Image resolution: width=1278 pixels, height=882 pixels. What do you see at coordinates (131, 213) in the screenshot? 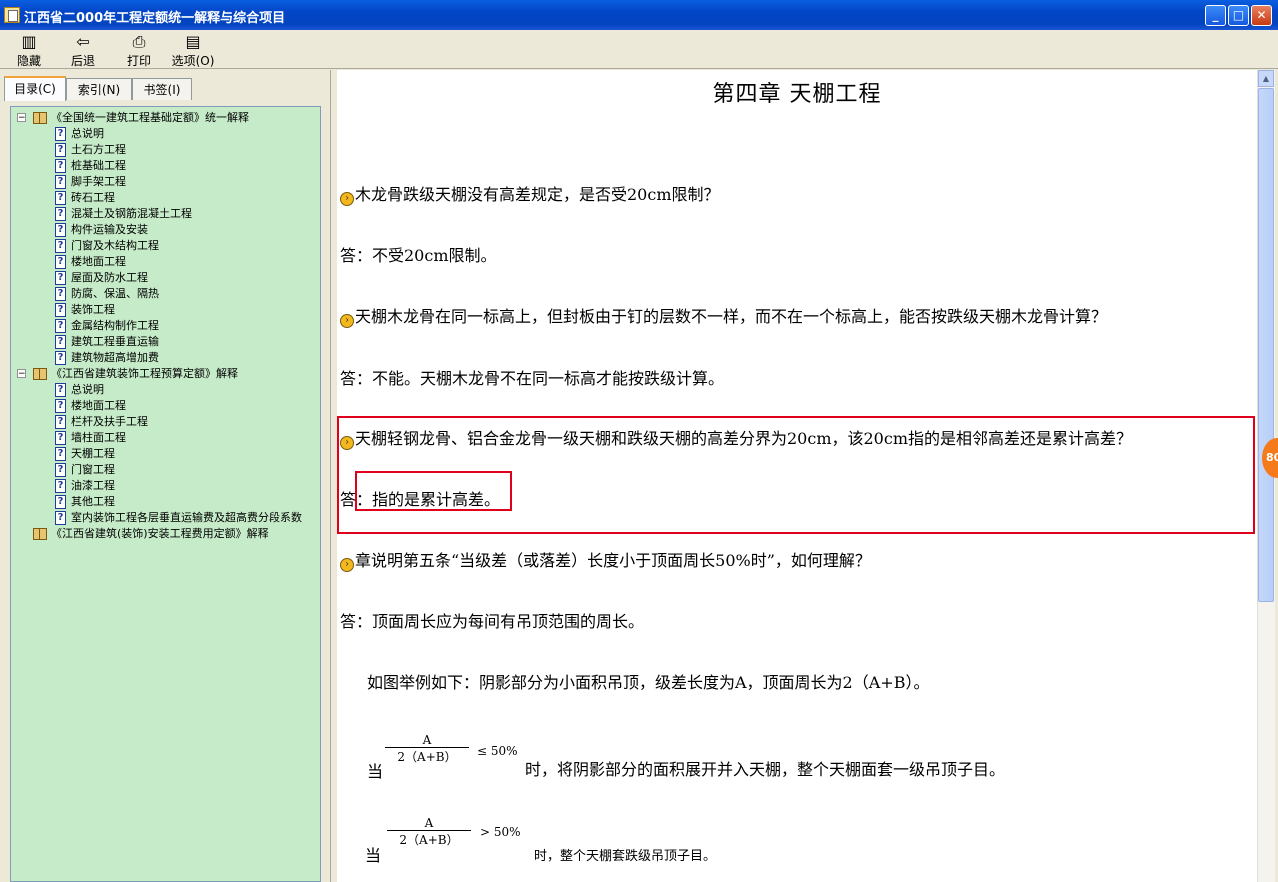
I see `tree-item-label: 混凝土及钢筋混凝土工程` at bounding box center [131, 213].